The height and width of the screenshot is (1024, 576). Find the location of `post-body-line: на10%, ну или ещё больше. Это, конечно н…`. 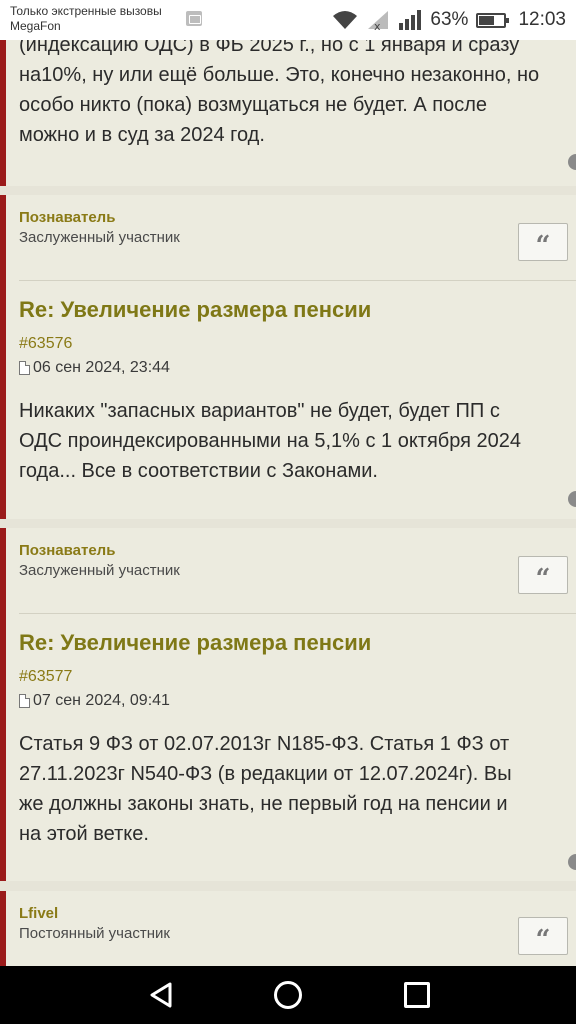

post-body-line: на10%, ну или ещё больше. Это, конечно н… is located at coordinates (279, 75).